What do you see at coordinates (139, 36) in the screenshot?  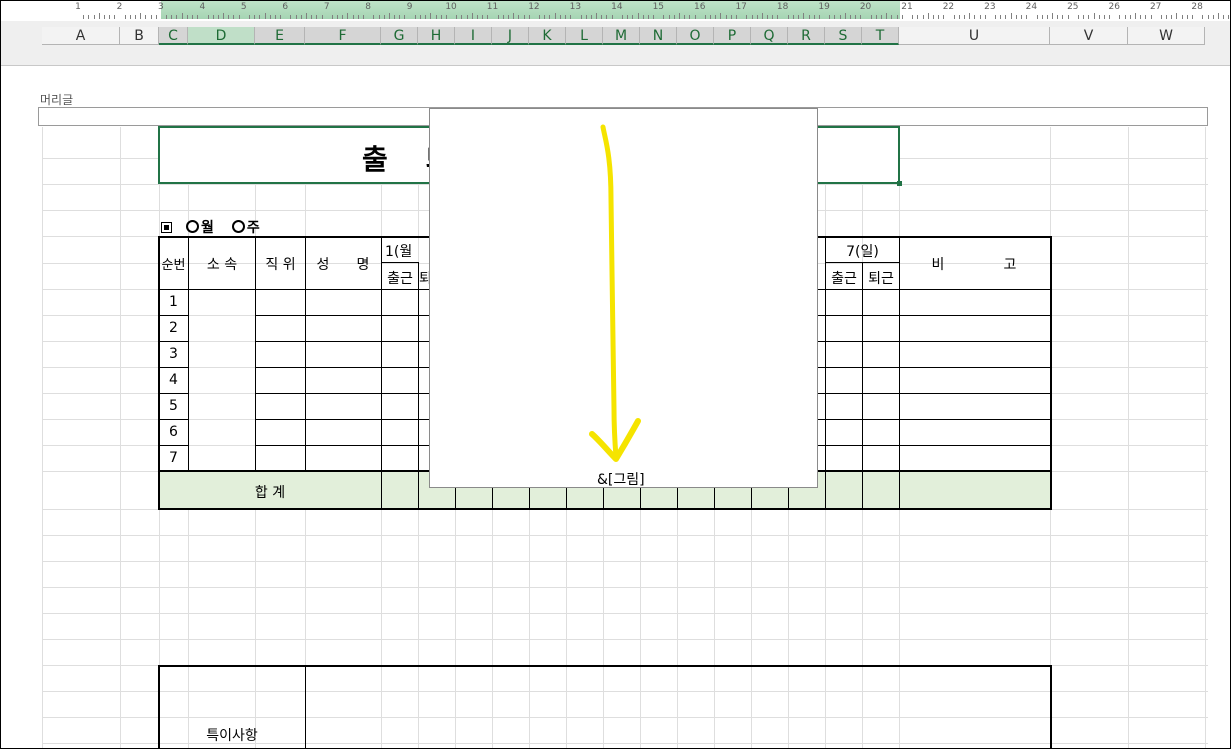 I see `column-header-b: B` at bounding box center [139, 36].